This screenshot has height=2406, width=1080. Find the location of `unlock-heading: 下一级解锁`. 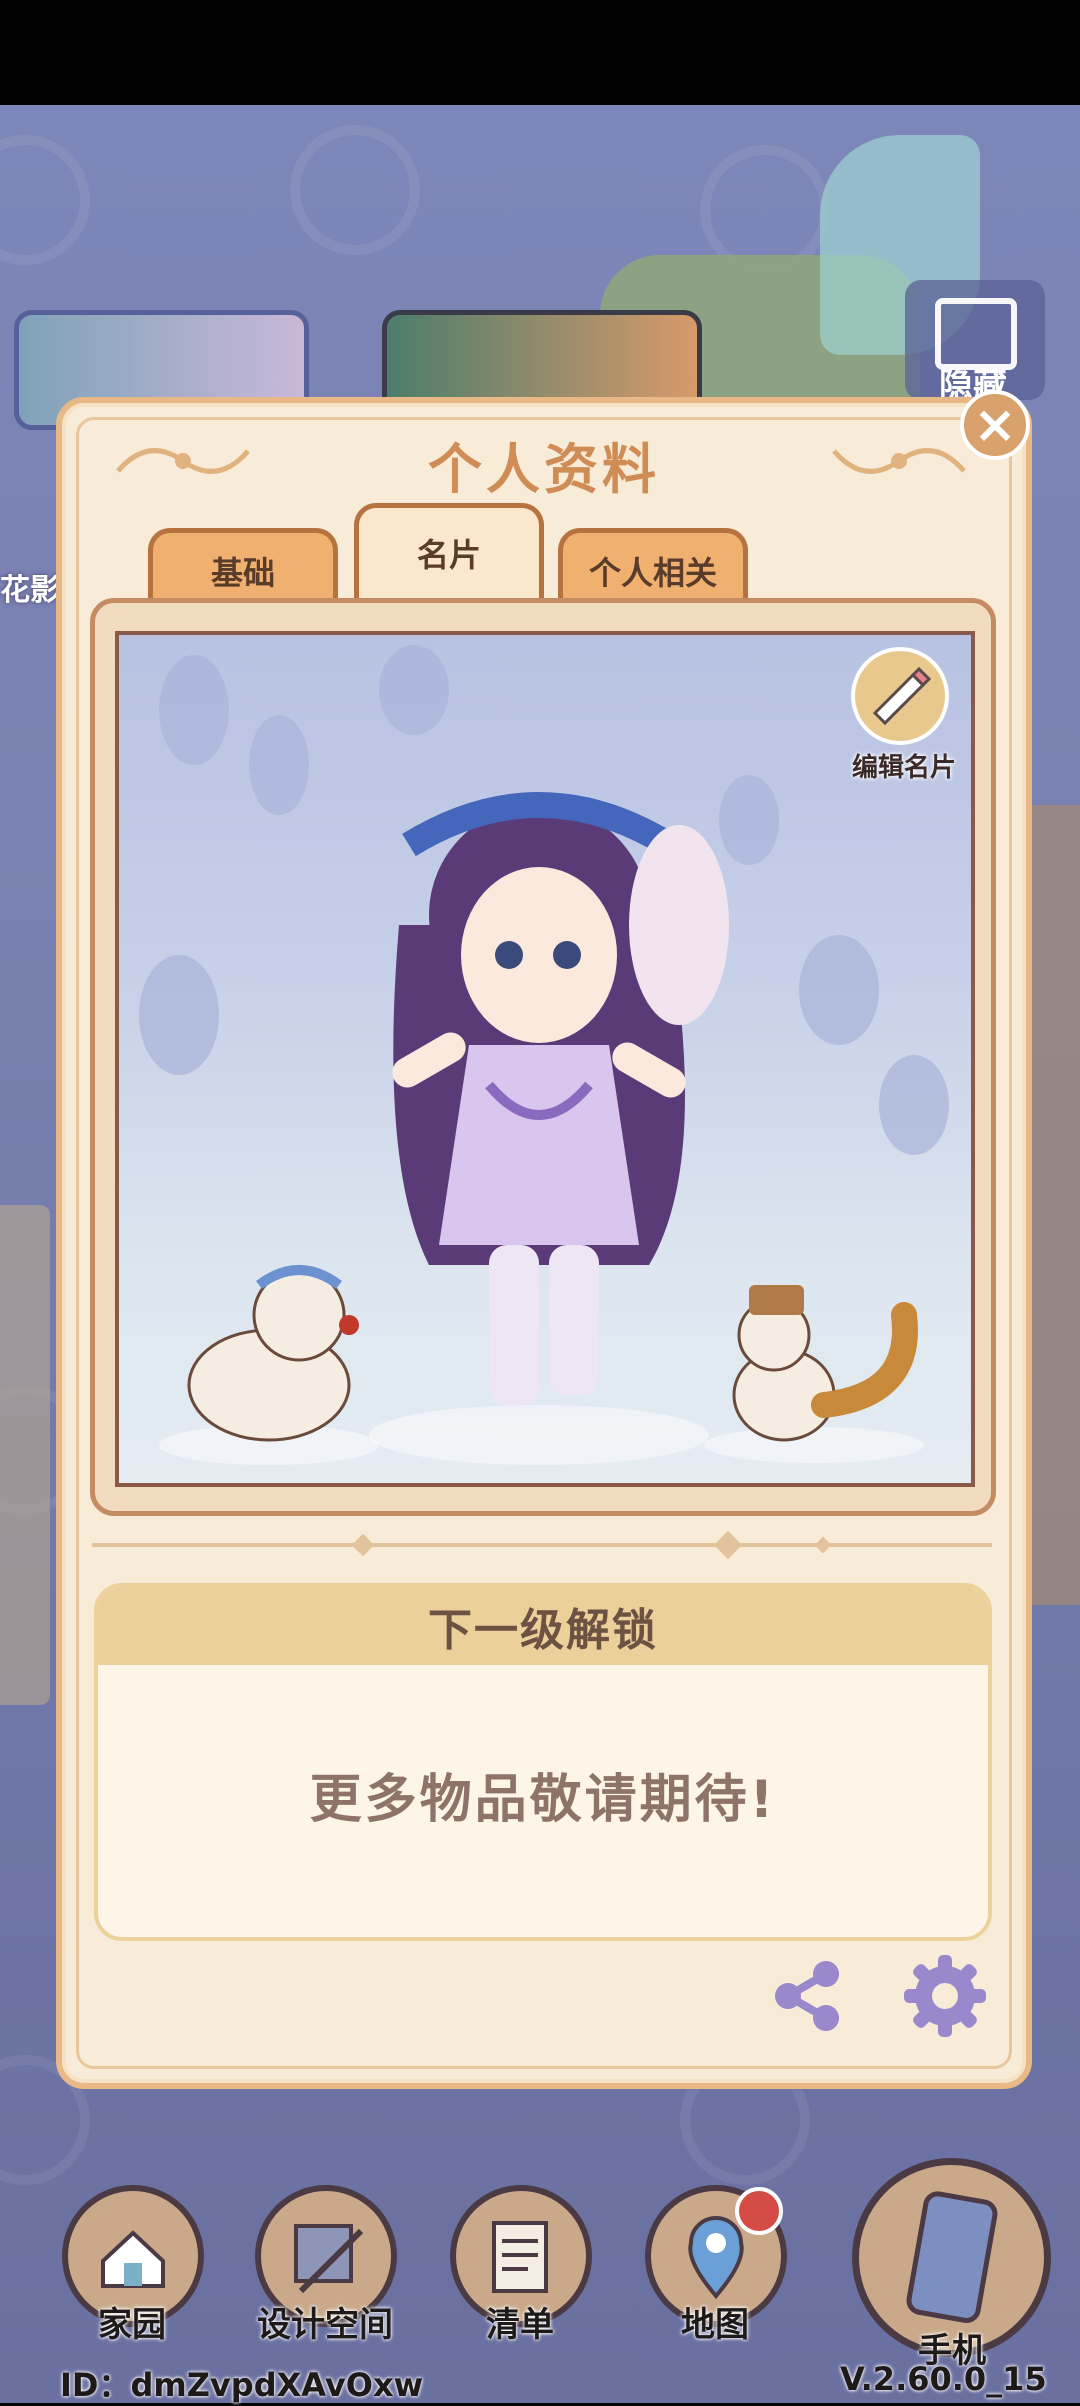

unlock-heading: 下一级解锁 is located at coordinates (543, 1626).